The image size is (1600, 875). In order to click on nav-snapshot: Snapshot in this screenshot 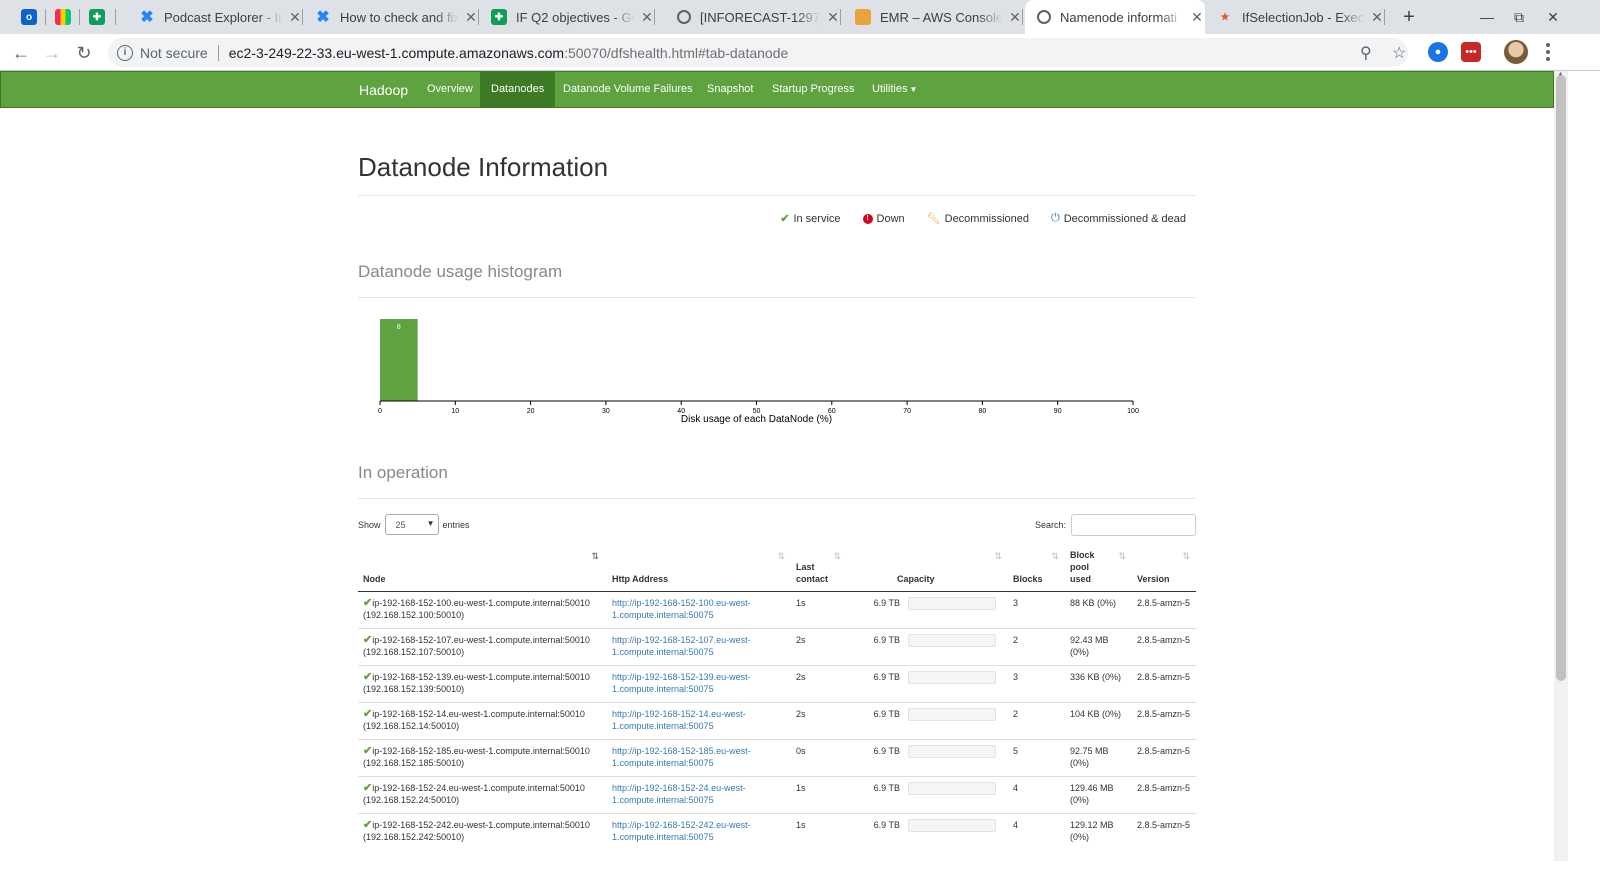, I will do `click(730, 89)`.